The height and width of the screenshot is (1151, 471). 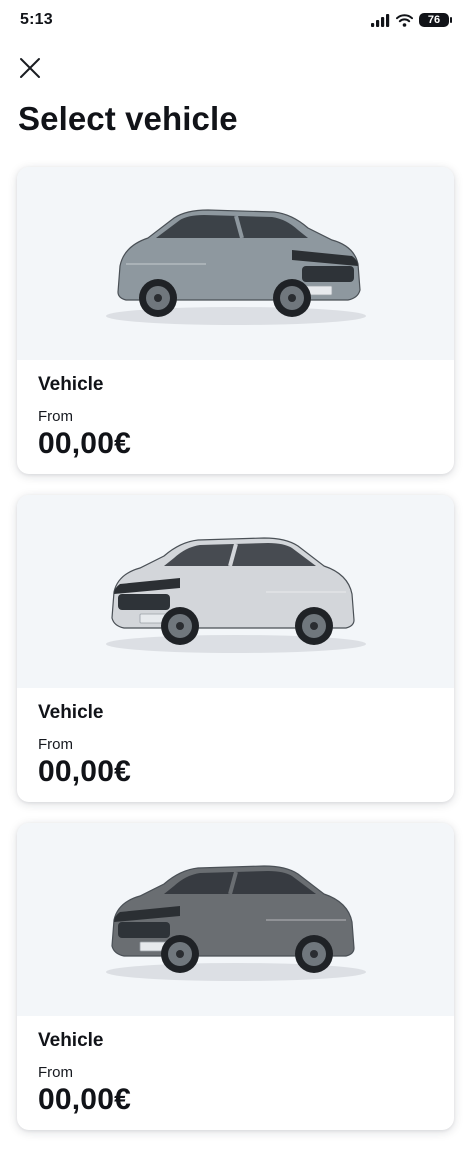 I want to click on page-title: Select vehicle, so click(x=128, y=118).